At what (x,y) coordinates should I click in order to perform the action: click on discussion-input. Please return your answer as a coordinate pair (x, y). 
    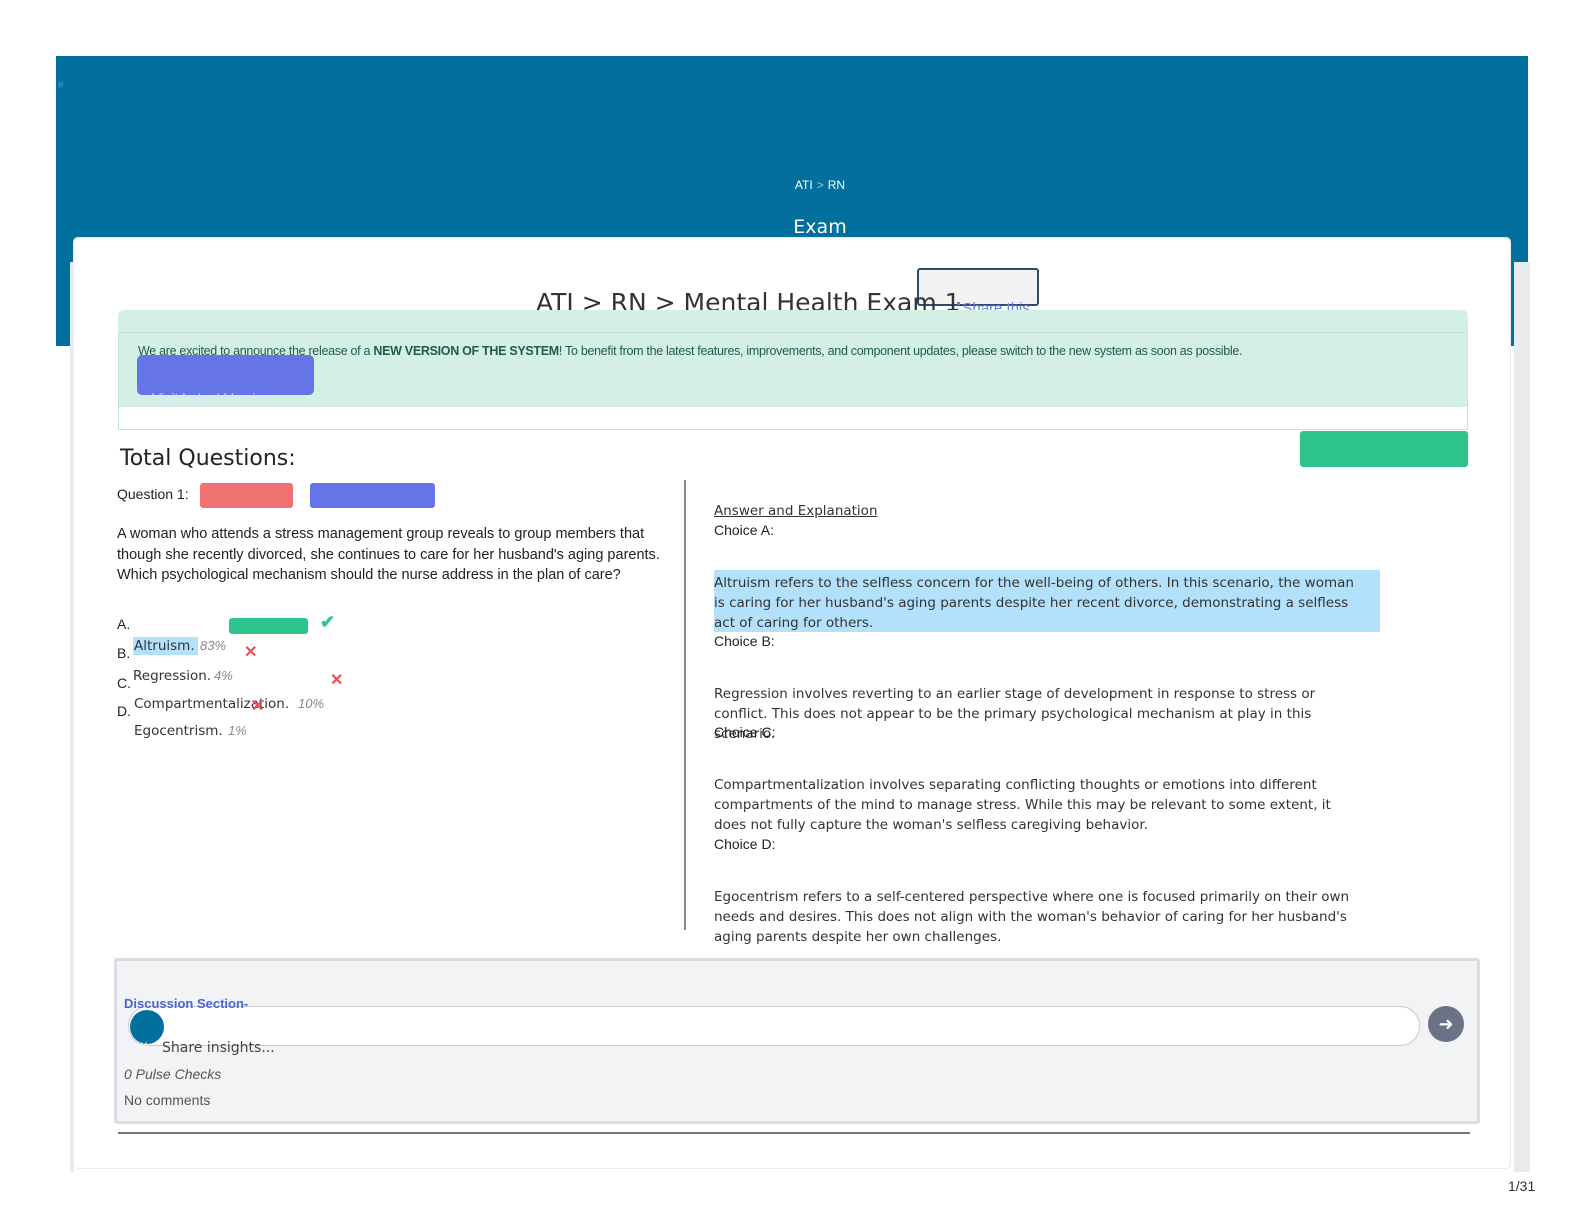
    Looking at the image, I should click on (774, 1026).